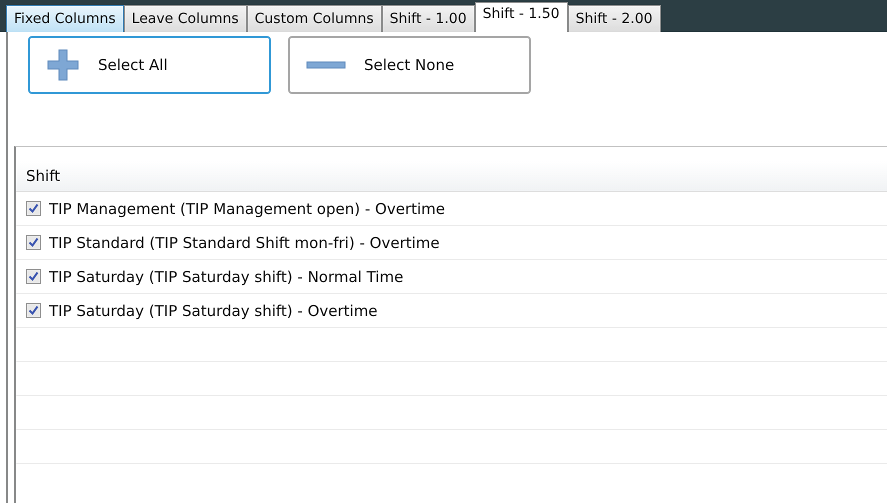 The width and height of the screenshot is (887, 503). What do you see at coordinates (244, 243) in the screenshot?
I see `shift-label: TIP Standard (TIP Standard Shift mon-fri) - Overtime` at bounding box center [244, 243].